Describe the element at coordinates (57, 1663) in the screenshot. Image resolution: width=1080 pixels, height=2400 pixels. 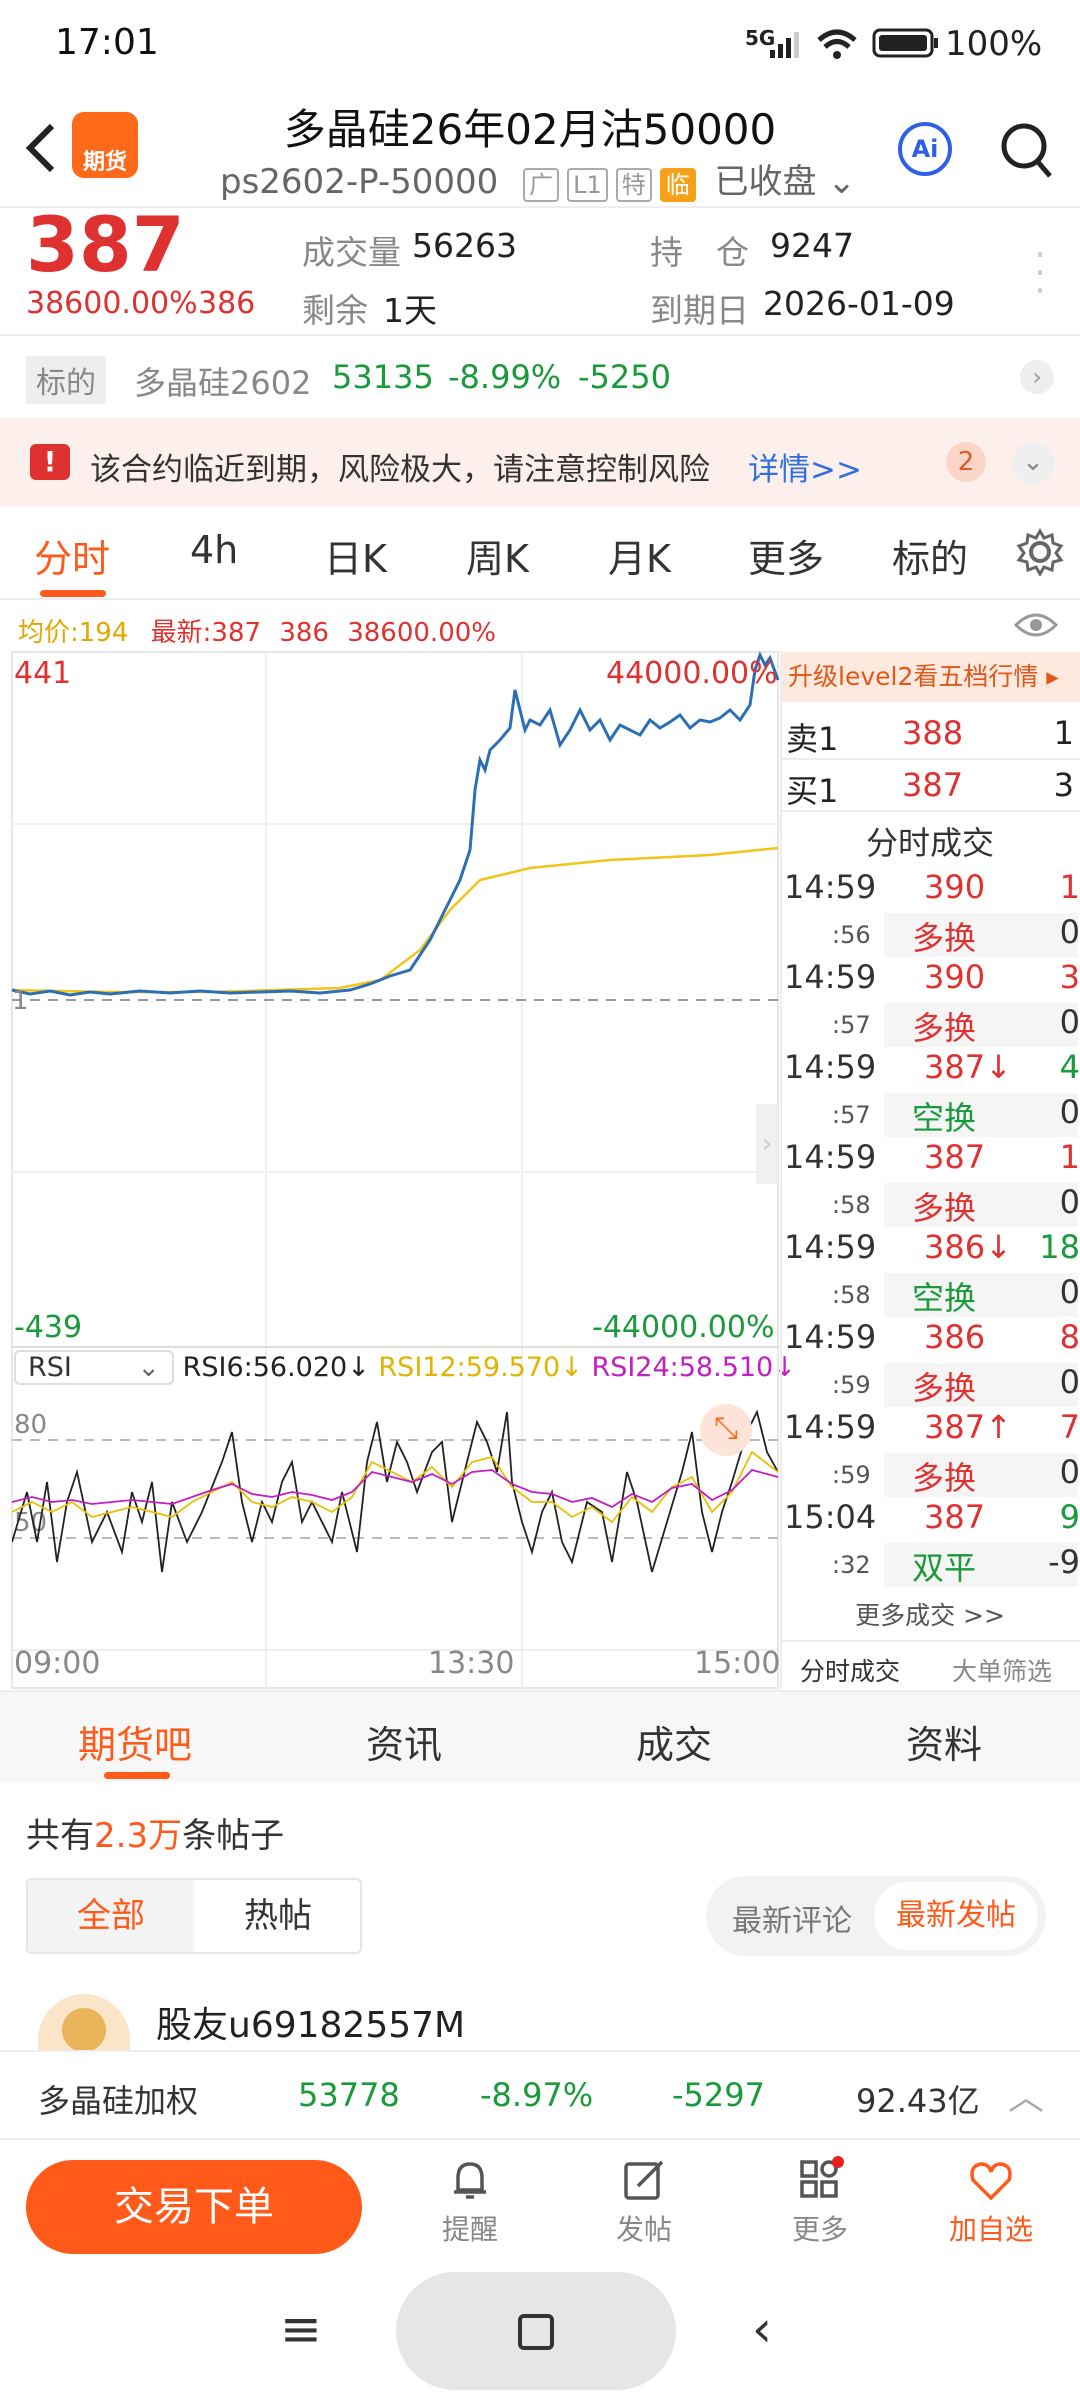
I see `x-label-start: 09:00` at that location.